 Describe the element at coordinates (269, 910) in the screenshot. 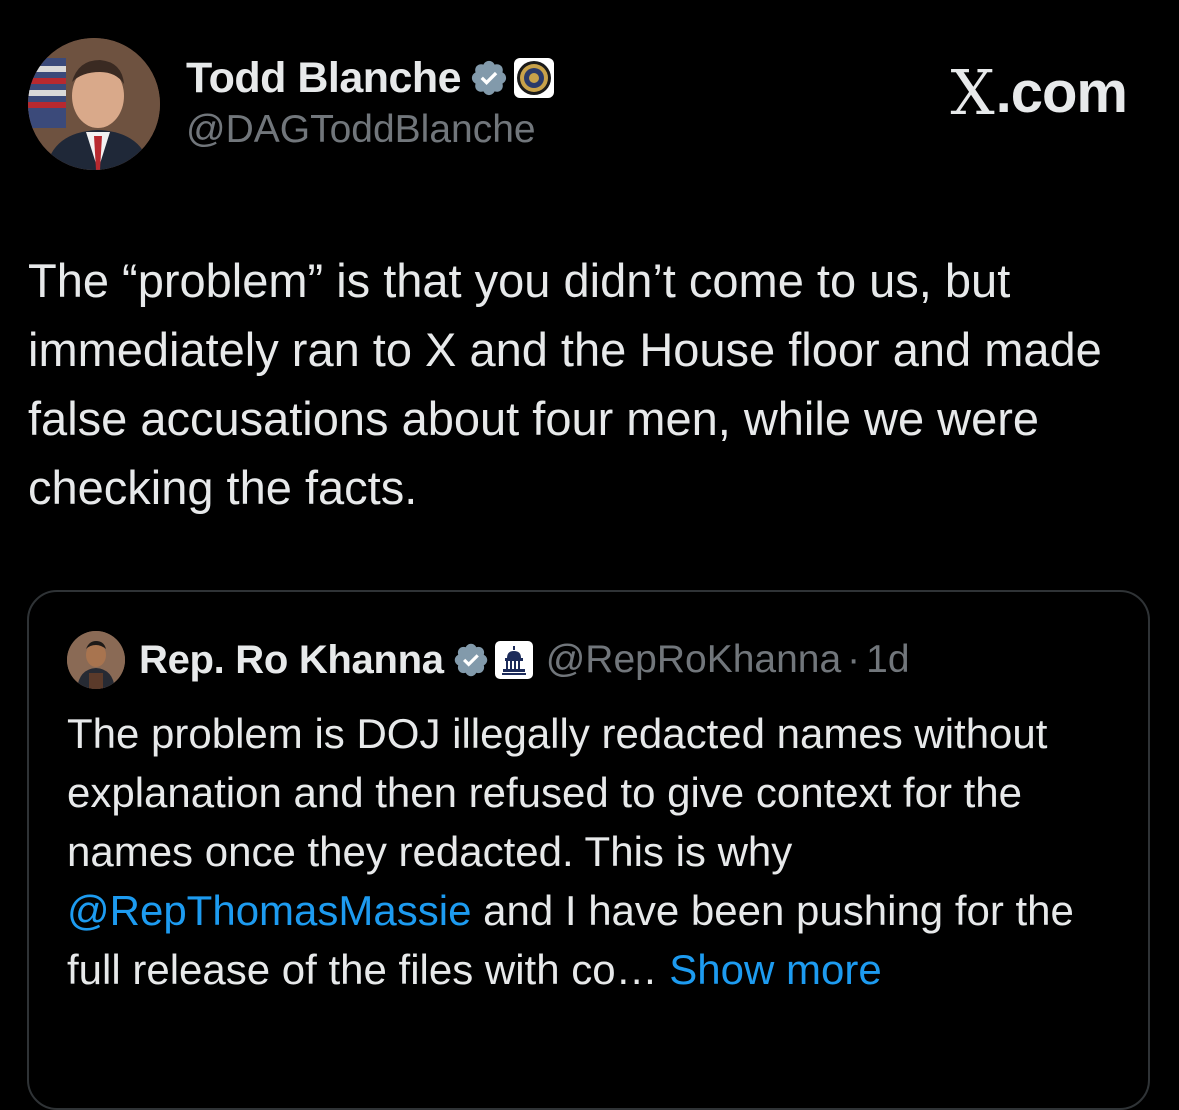

I see `mention-link: @RepThomasMassie` at that location.